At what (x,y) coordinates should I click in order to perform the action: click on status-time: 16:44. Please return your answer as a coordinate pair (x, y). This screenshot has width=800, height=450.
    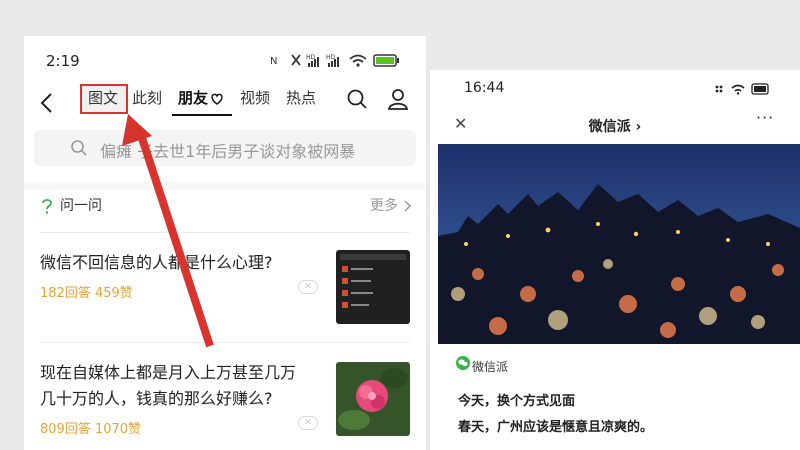
    Looking at the image, I should click on (484, 88).